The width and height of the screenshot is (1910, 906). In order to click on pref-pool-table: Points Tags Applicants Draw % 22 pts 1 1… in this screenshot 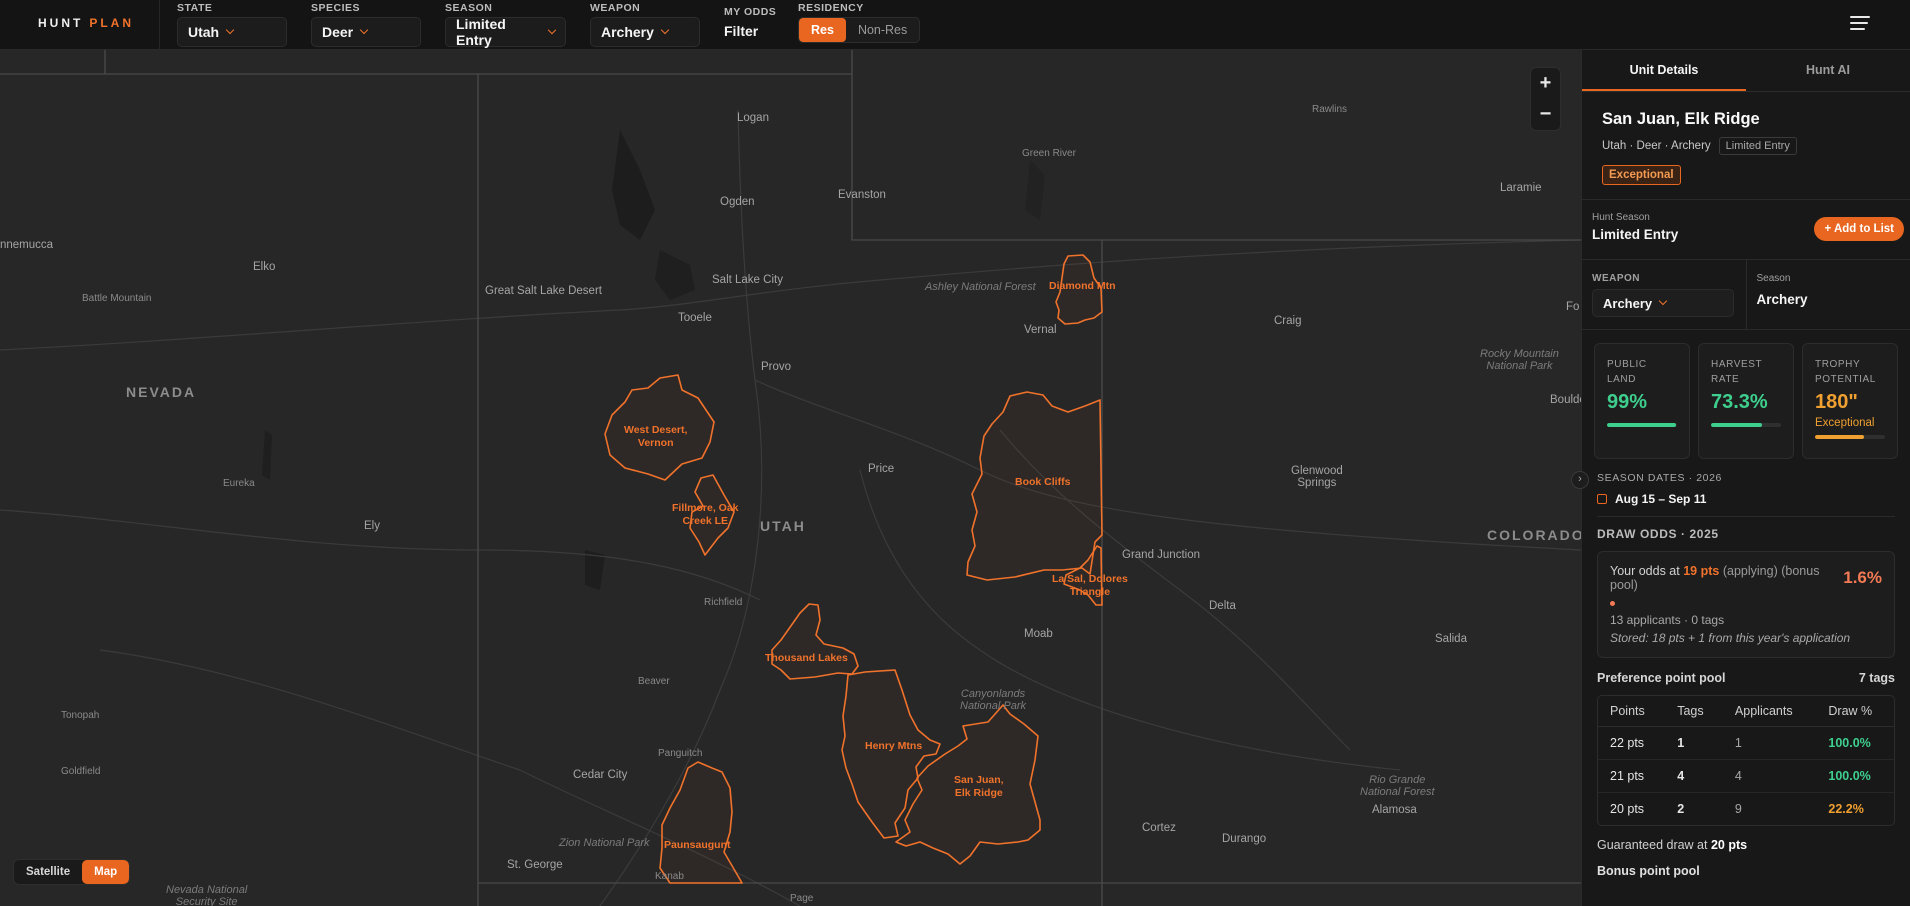, I will do `click(1746, 760)`.